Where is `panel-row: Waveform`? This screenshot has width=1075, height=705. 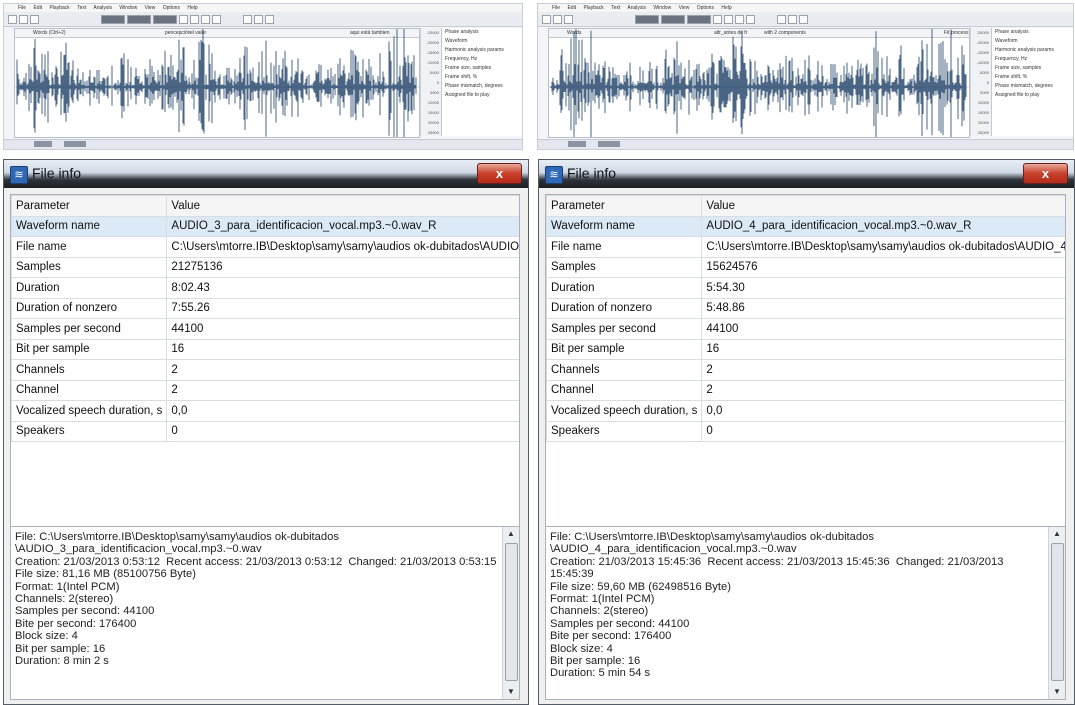
panel-row: Waveform is located at coordinates (1006, 41).